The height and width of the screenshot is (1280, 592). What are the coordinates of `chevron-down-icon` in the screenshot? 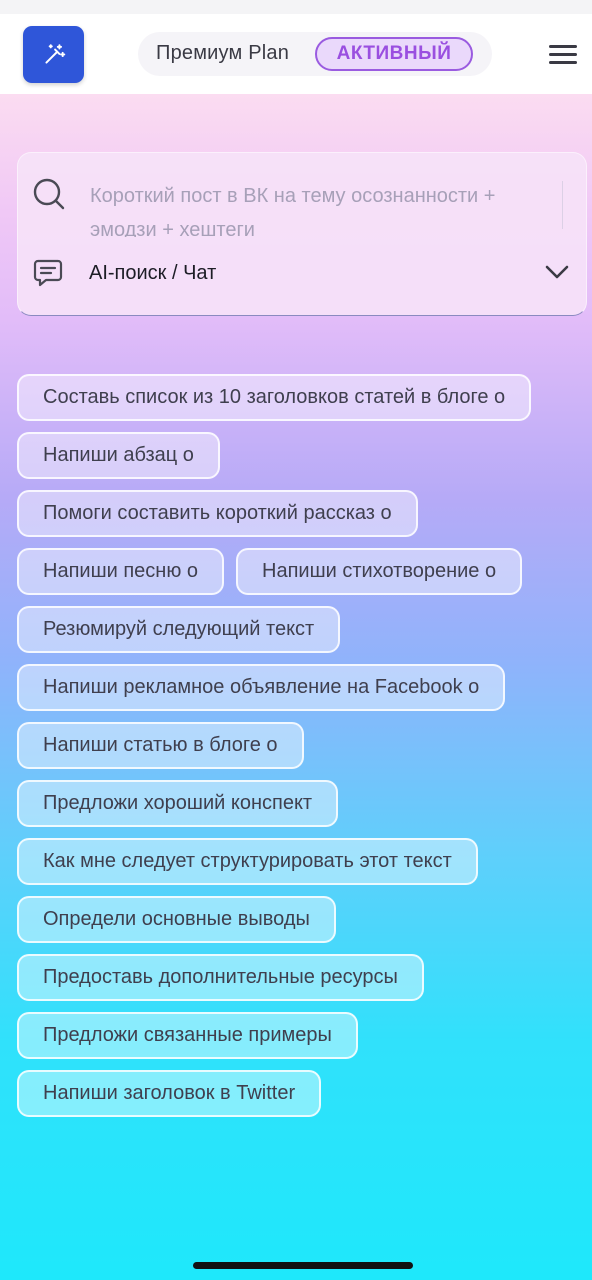 It's located at (557, 272).